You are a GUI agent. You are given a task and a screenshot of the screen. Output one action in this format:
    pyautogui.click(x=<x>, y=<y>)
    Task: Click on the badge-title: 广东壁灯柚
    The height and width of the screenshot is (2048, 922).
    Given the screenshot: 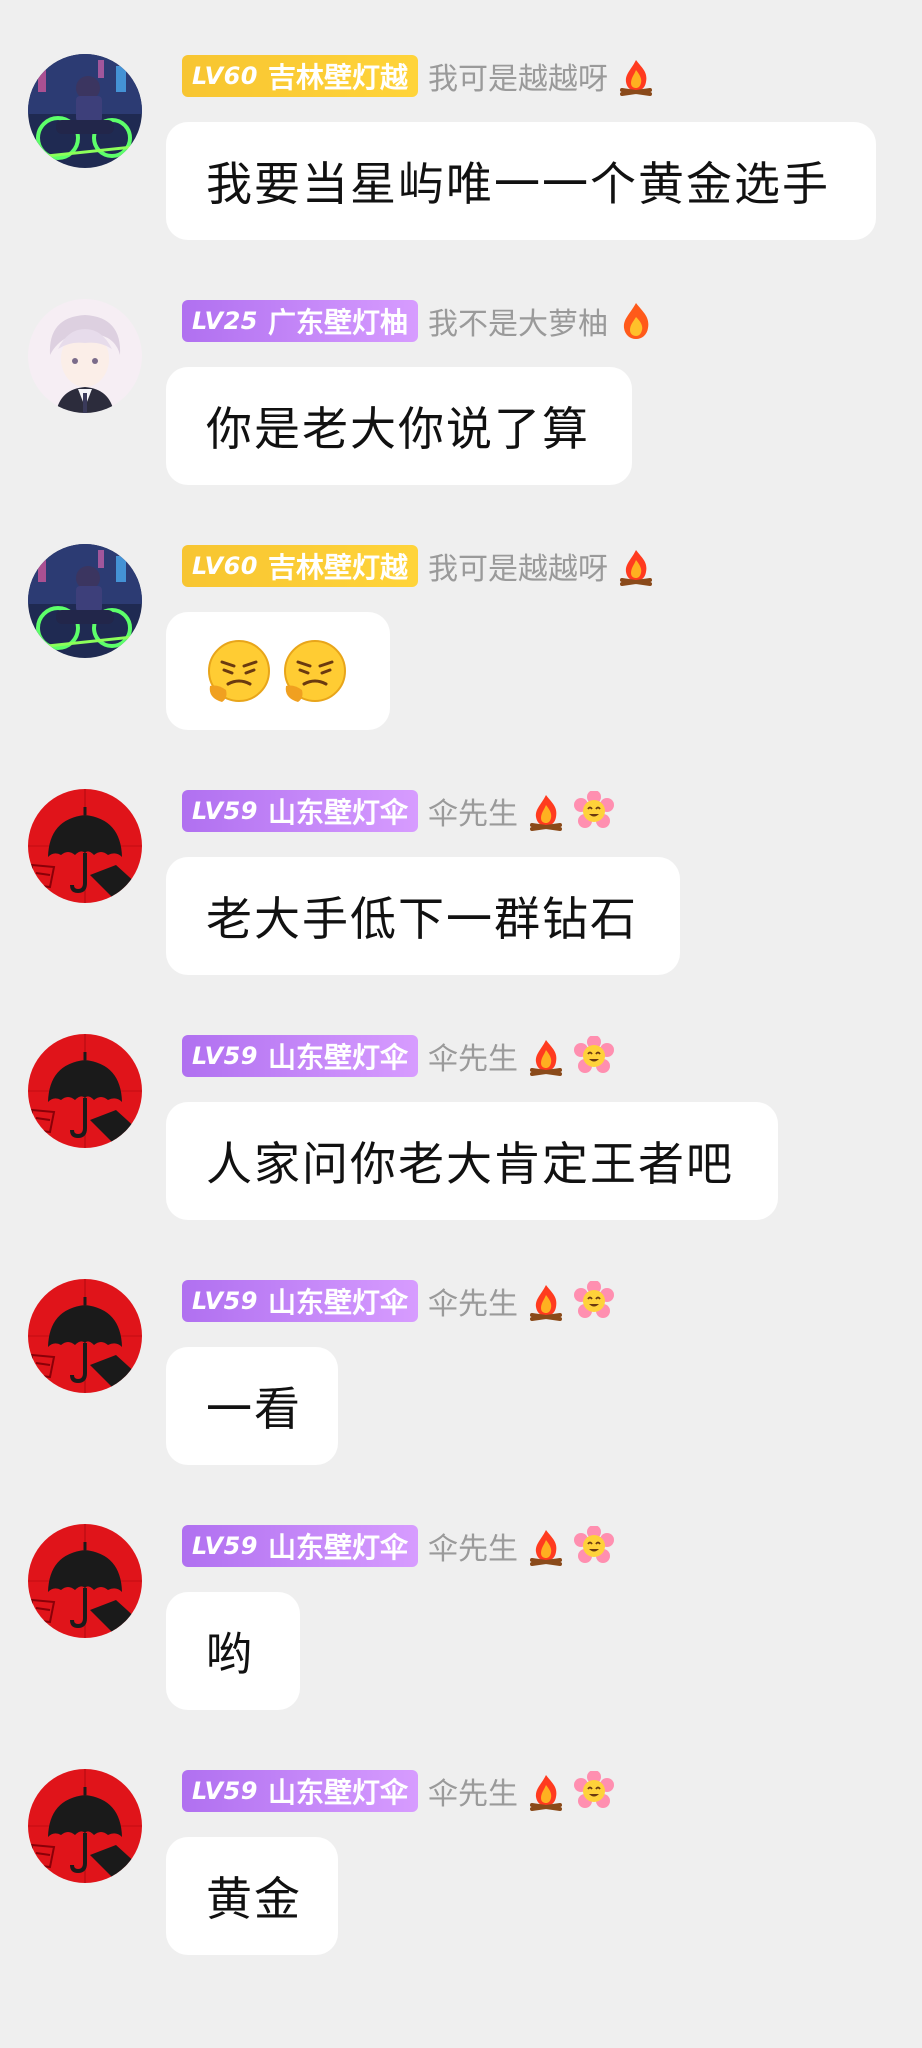 What is the action you would take?
    pyautogui.click(x=337, y=322)
    